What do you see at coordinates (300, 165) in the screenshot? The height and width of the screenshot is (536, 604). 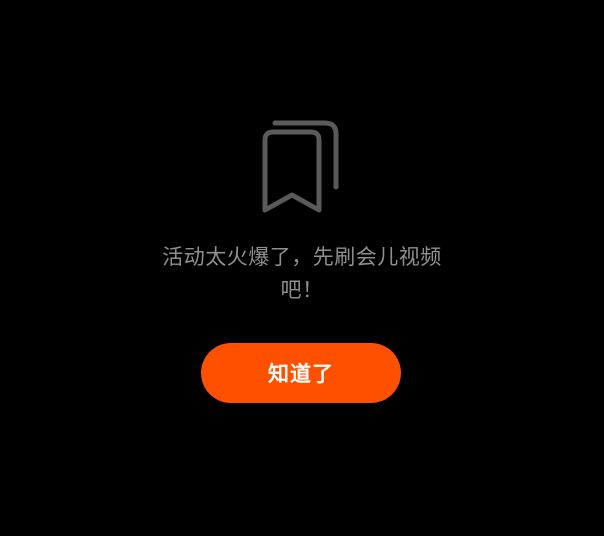 I see `bookmarks-icon` at bounding box center [300, 165].